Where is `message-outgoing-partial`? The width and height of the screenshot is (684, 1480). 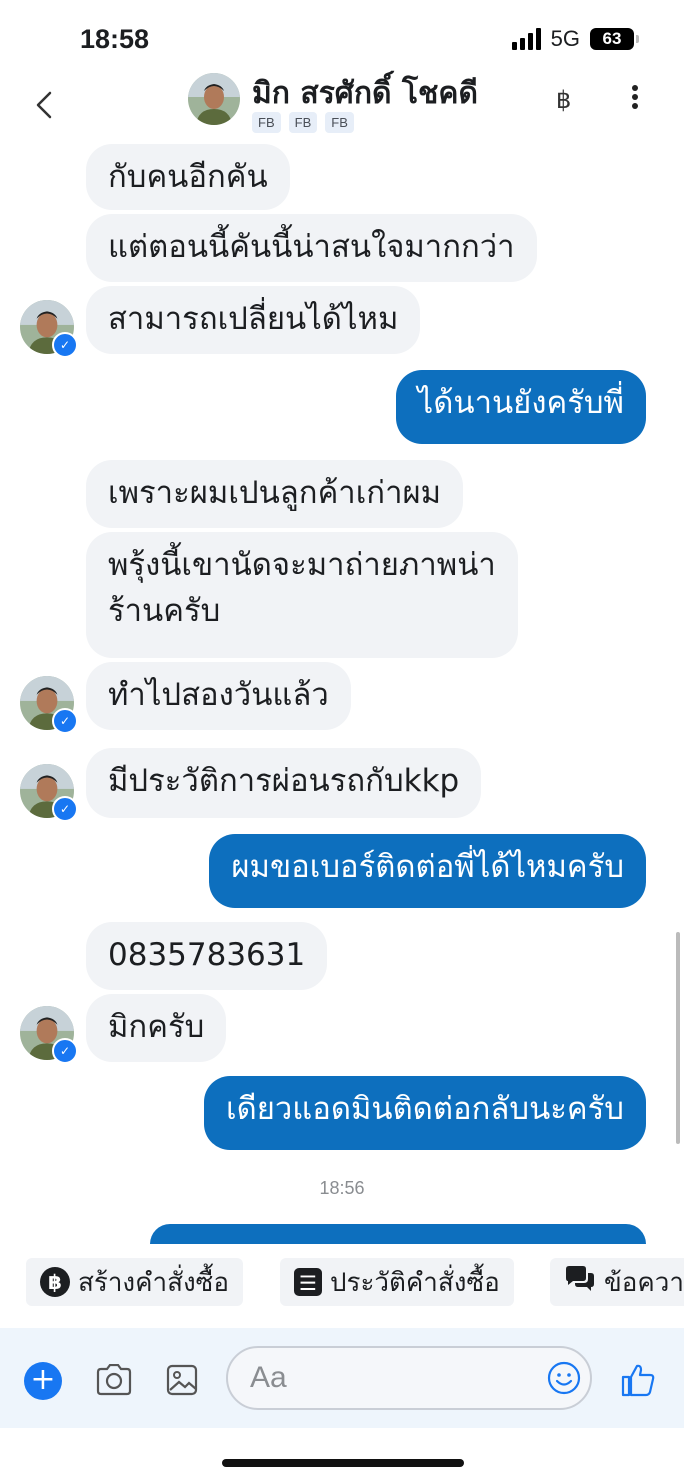 message-outgoing-partial is located at coordinates (398, 1234).